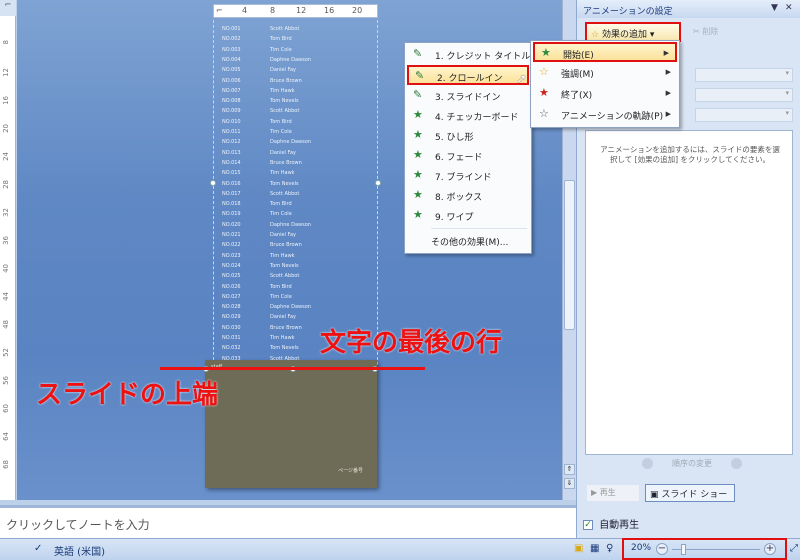 The height and width of the screenshot is (560, 800). I want to click on line-number: NO.016, so click(231, 183).